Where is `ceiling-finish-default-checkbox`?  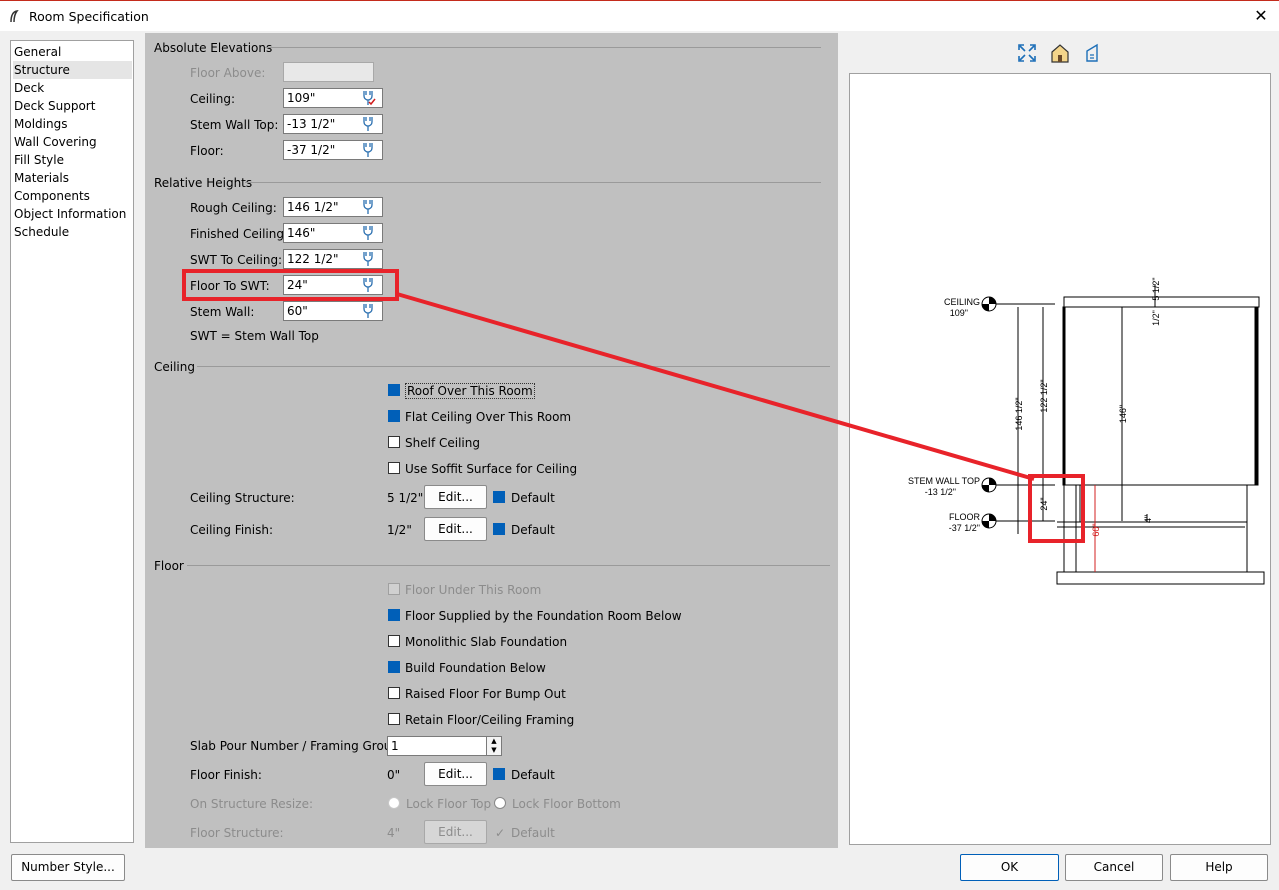
ceiling-finish-default-checkbox is located at coordinates (499, 529).